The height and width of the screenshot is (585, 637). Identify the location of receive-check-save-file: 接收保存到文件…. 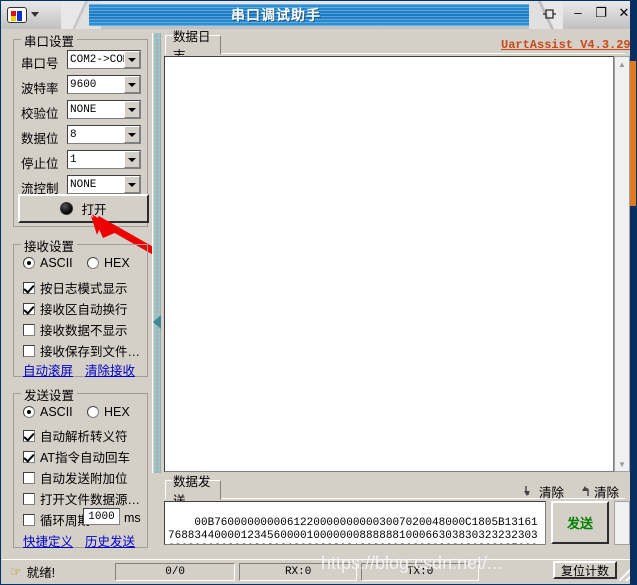
(81, 350).